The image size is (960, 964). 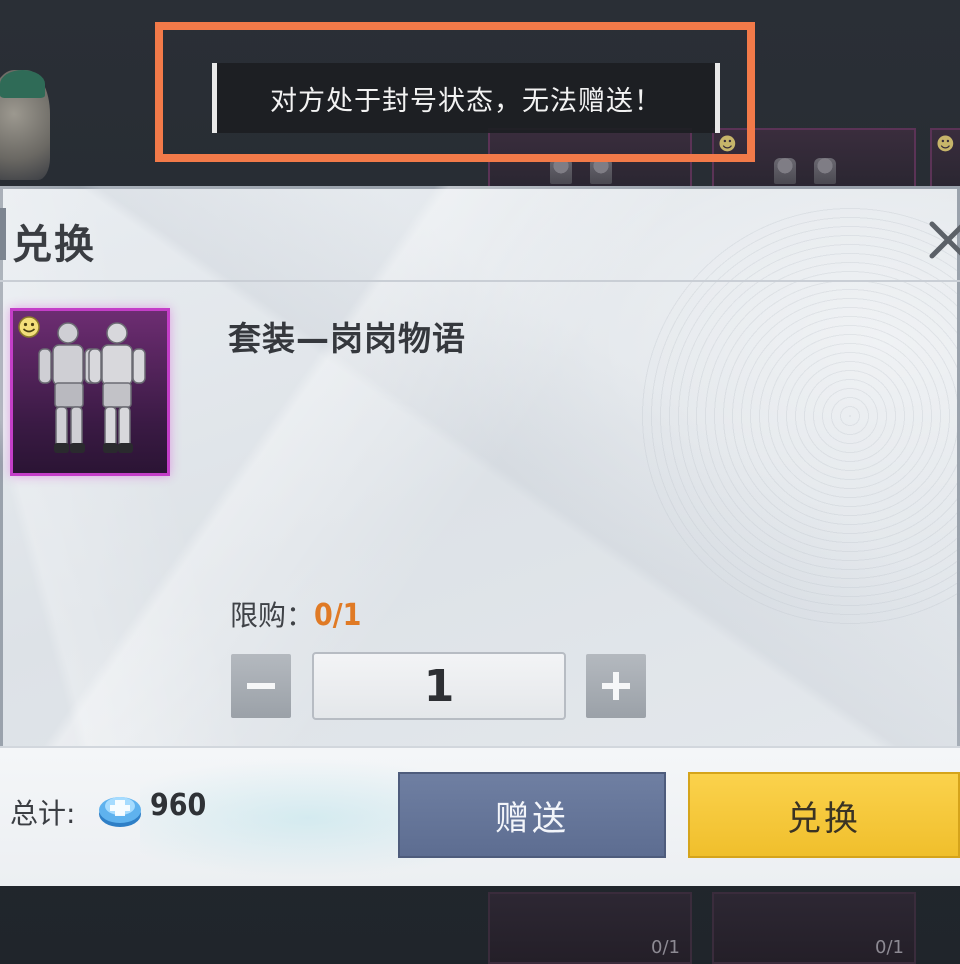 What do you see at coordinates (22, 84) in the screenshot?
I see `background-character-hat` at bounding box center [22, 84].